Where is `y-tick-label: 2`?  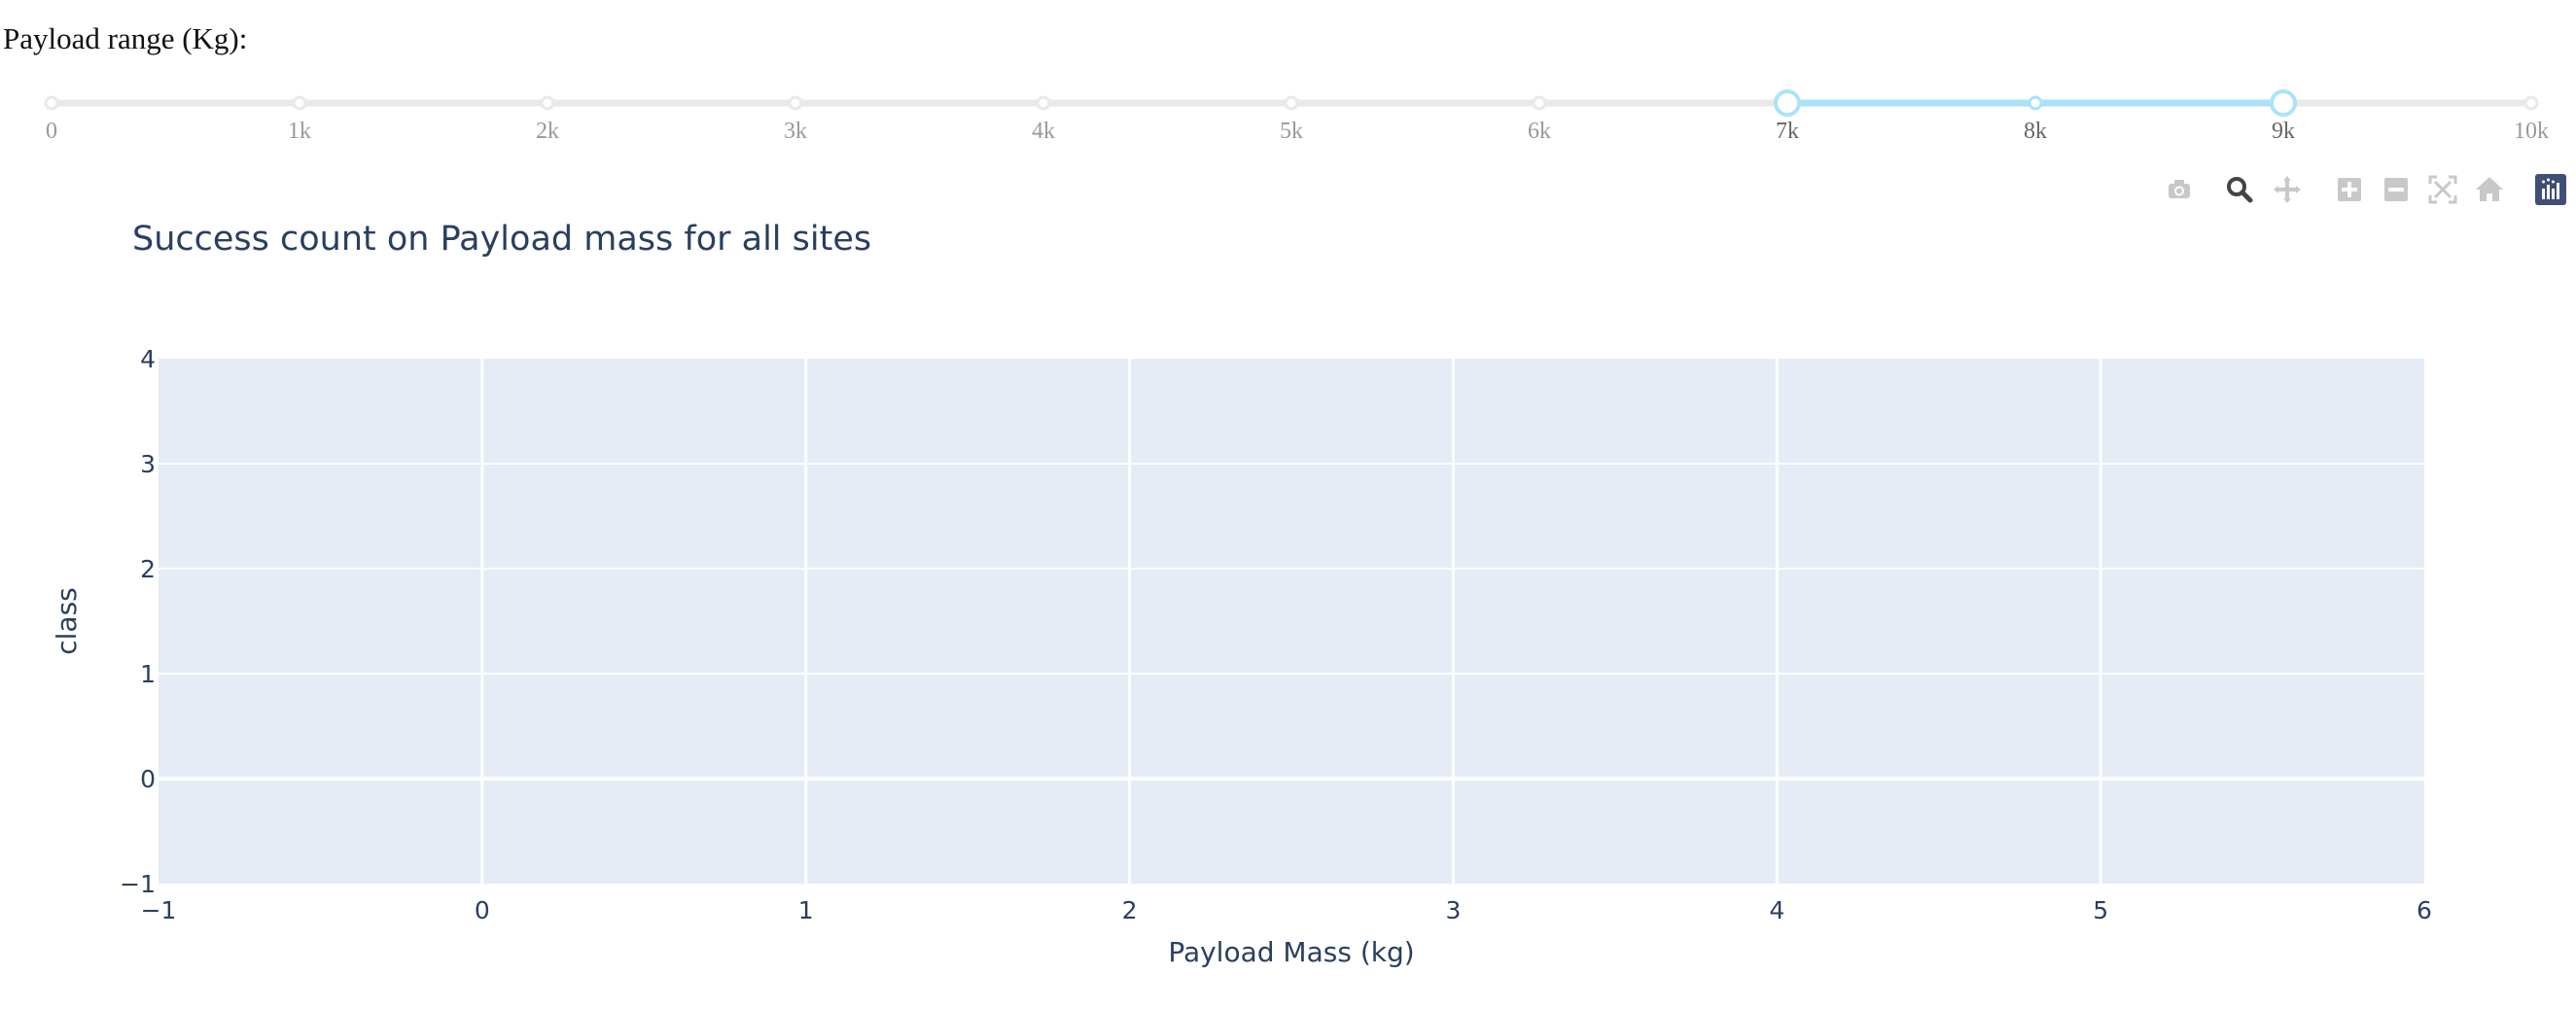
y-tick-label: 2 is located at coordinates (148, 569).